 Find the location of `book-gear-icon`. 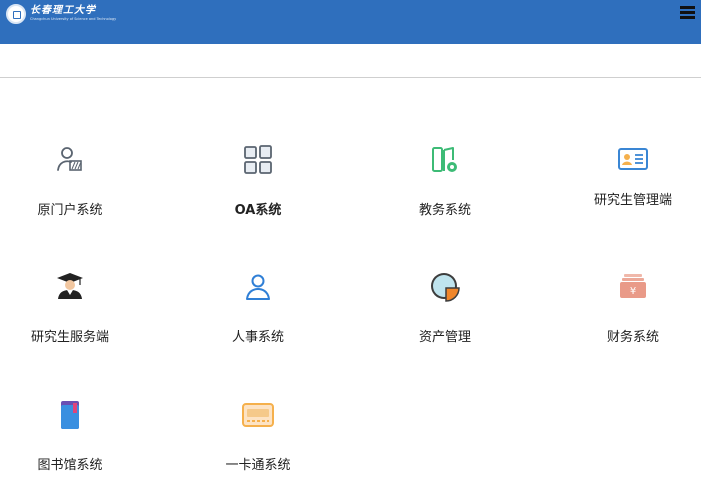

book-gear-icon is located at coordinates (444, 159).